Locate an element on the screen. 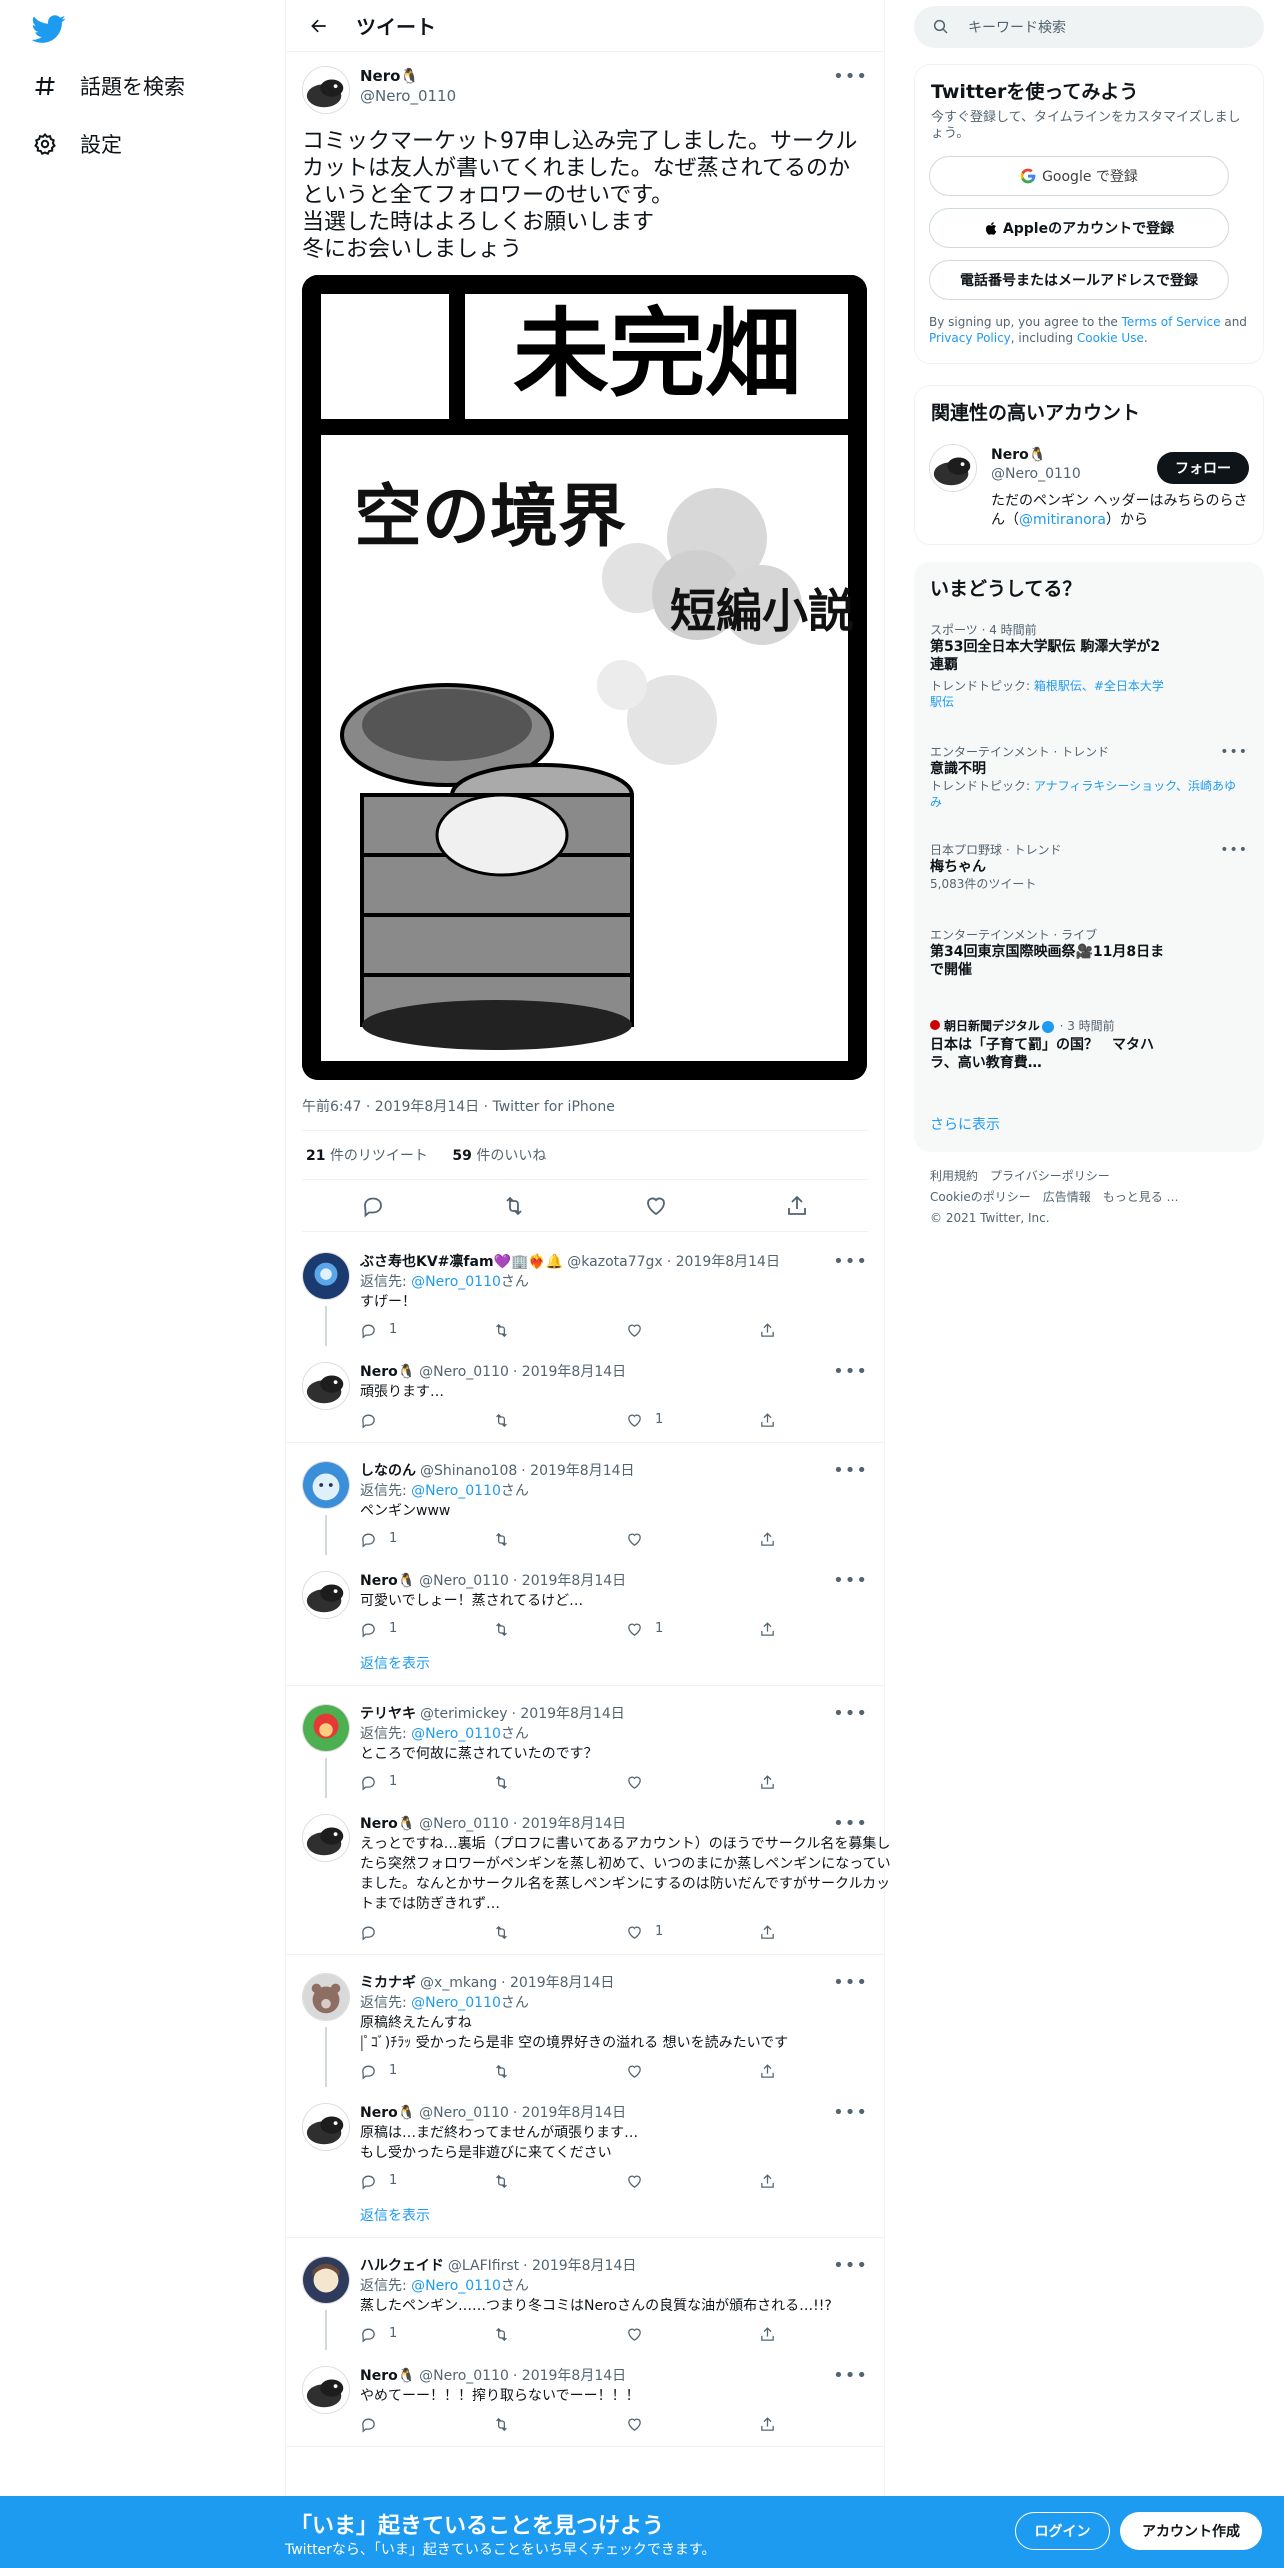  privacy-link: Privacy Policy is located at coordinates (970, 338).